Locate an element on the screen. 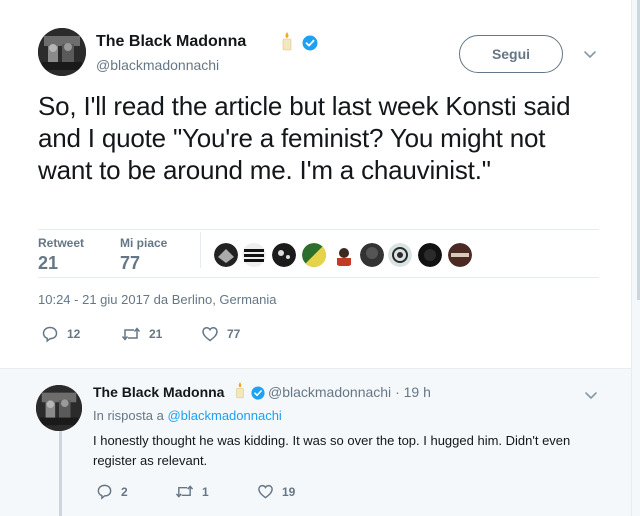 Image resolution: width=640 pixels, height=516 pixels. tweet-timestamp: 10:24 - 21 giu 2017 da Berlino, Germania is located at coordinates (157, 299).